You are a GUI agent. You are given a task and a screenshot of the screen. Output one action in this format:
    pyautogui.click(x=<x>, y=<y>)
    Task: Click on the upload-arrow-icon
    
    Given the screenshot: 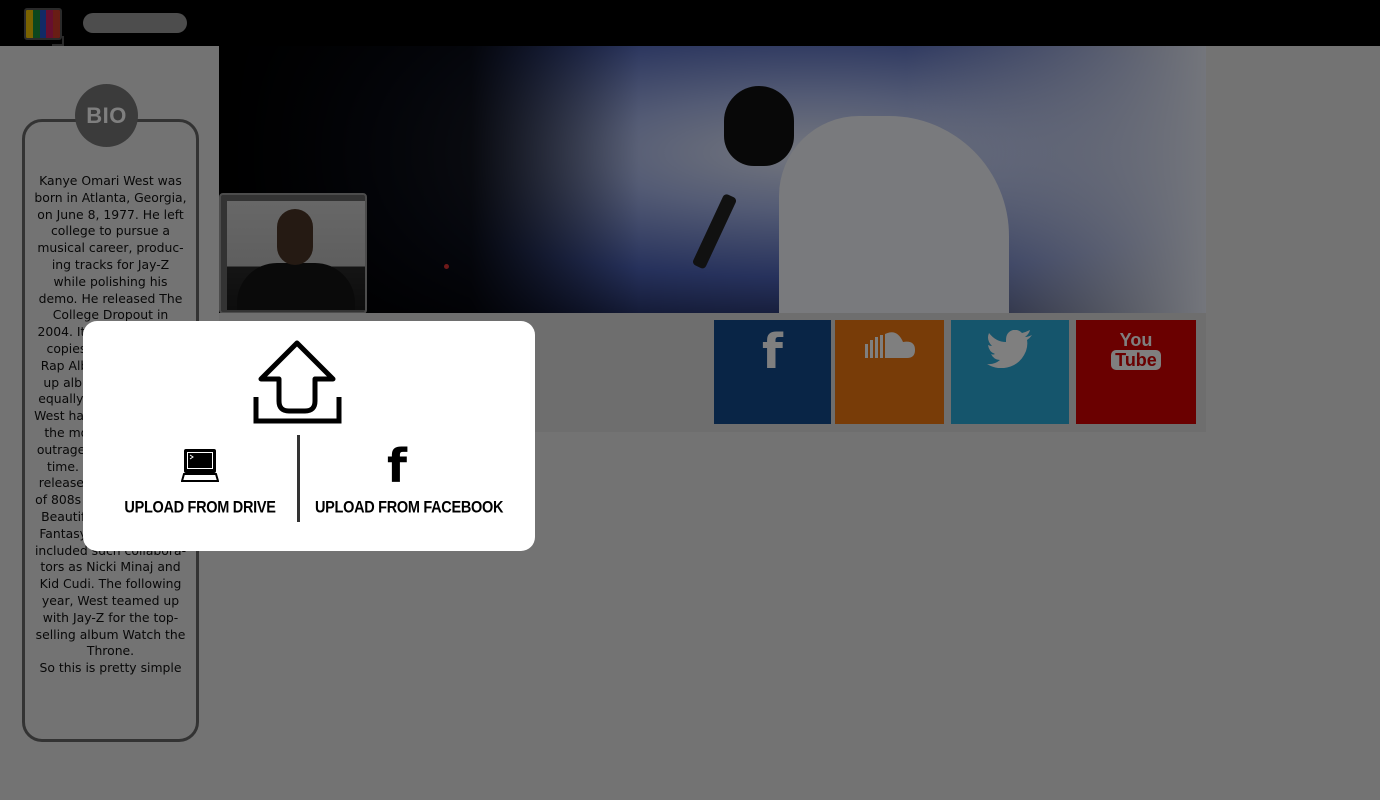 What is the action you would take?
    pyautogui.click(x=299, y=381)
    